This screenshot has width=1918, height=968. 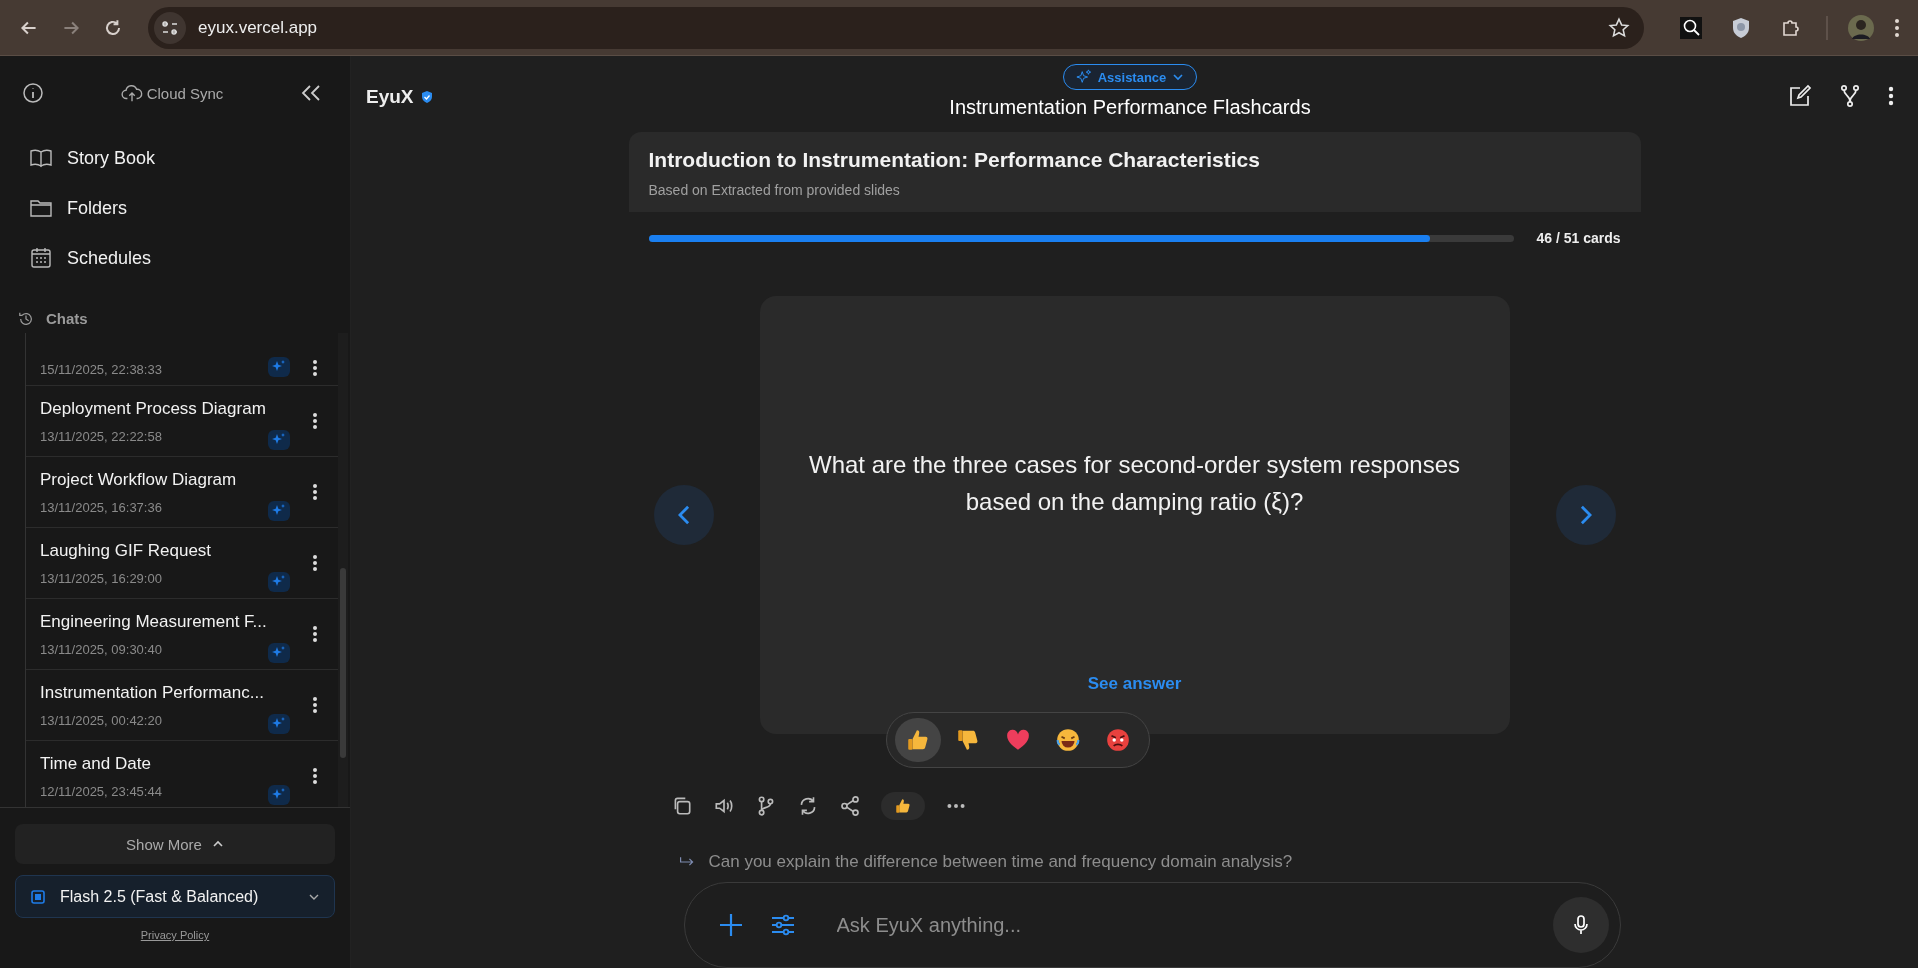 I want to click on chat-timestamp: 13/11/2025, 22:22:58, so click(x=101, y=436).